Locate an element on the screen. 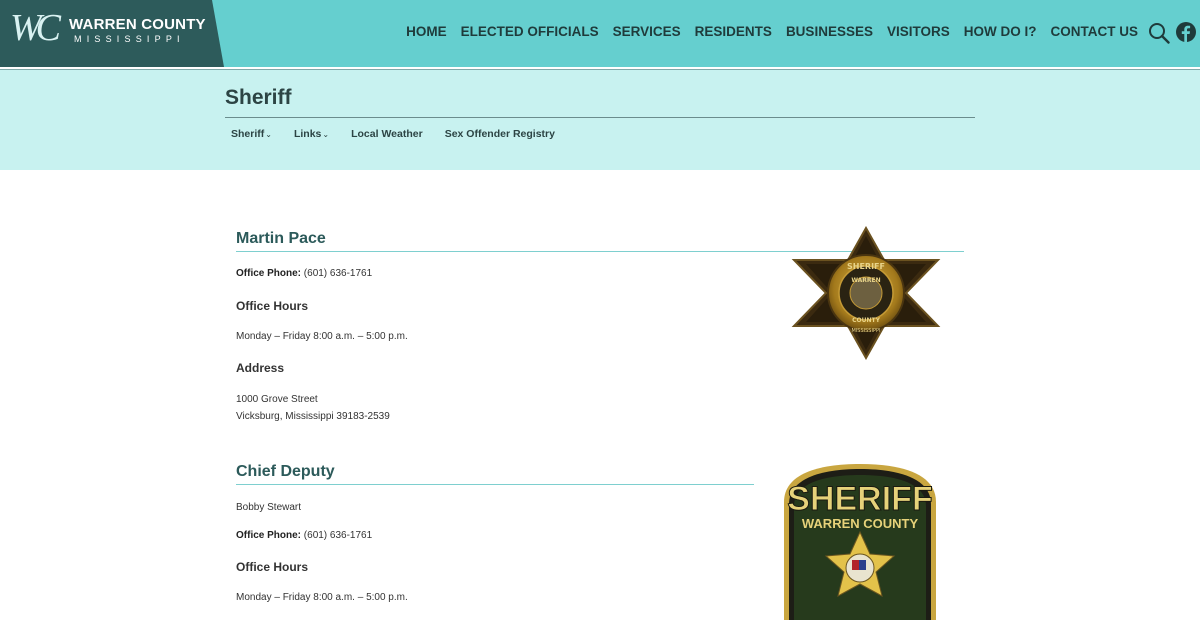 Image resolution: width=1200 pixels, height=620 pixels. patch-top-text: SHERIFF is located at coordinates (859, 499).